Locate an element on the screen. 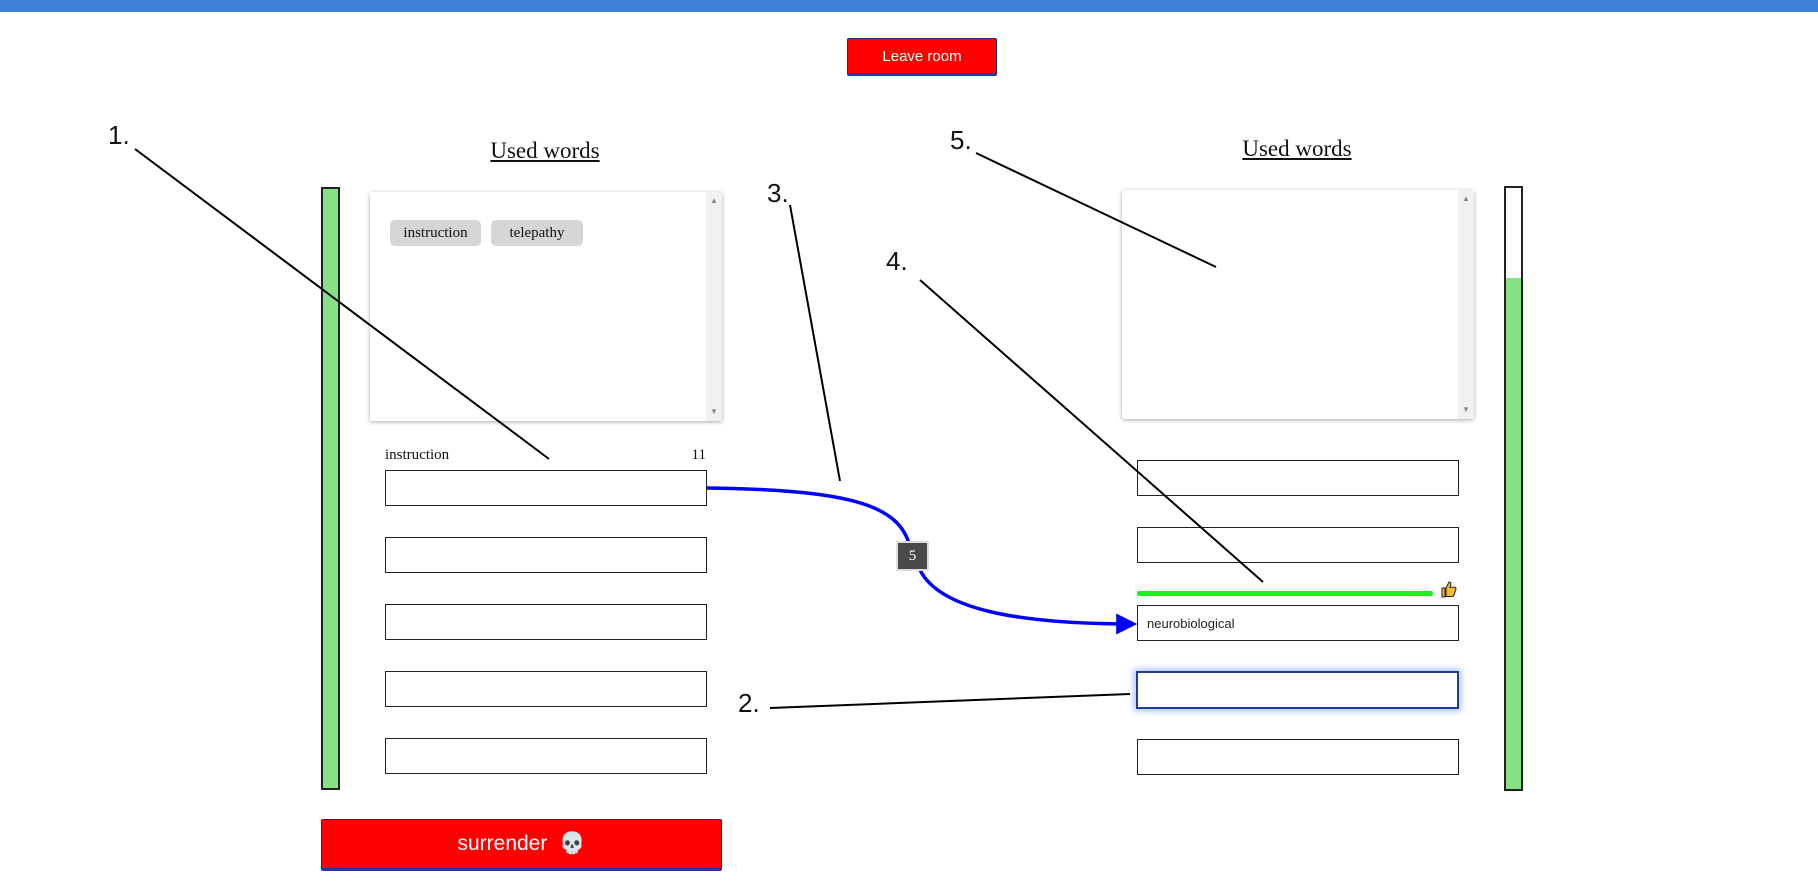 The height and width of the screenshot is (894, 1818). left-health-bar is located at coordinates (330, 488).